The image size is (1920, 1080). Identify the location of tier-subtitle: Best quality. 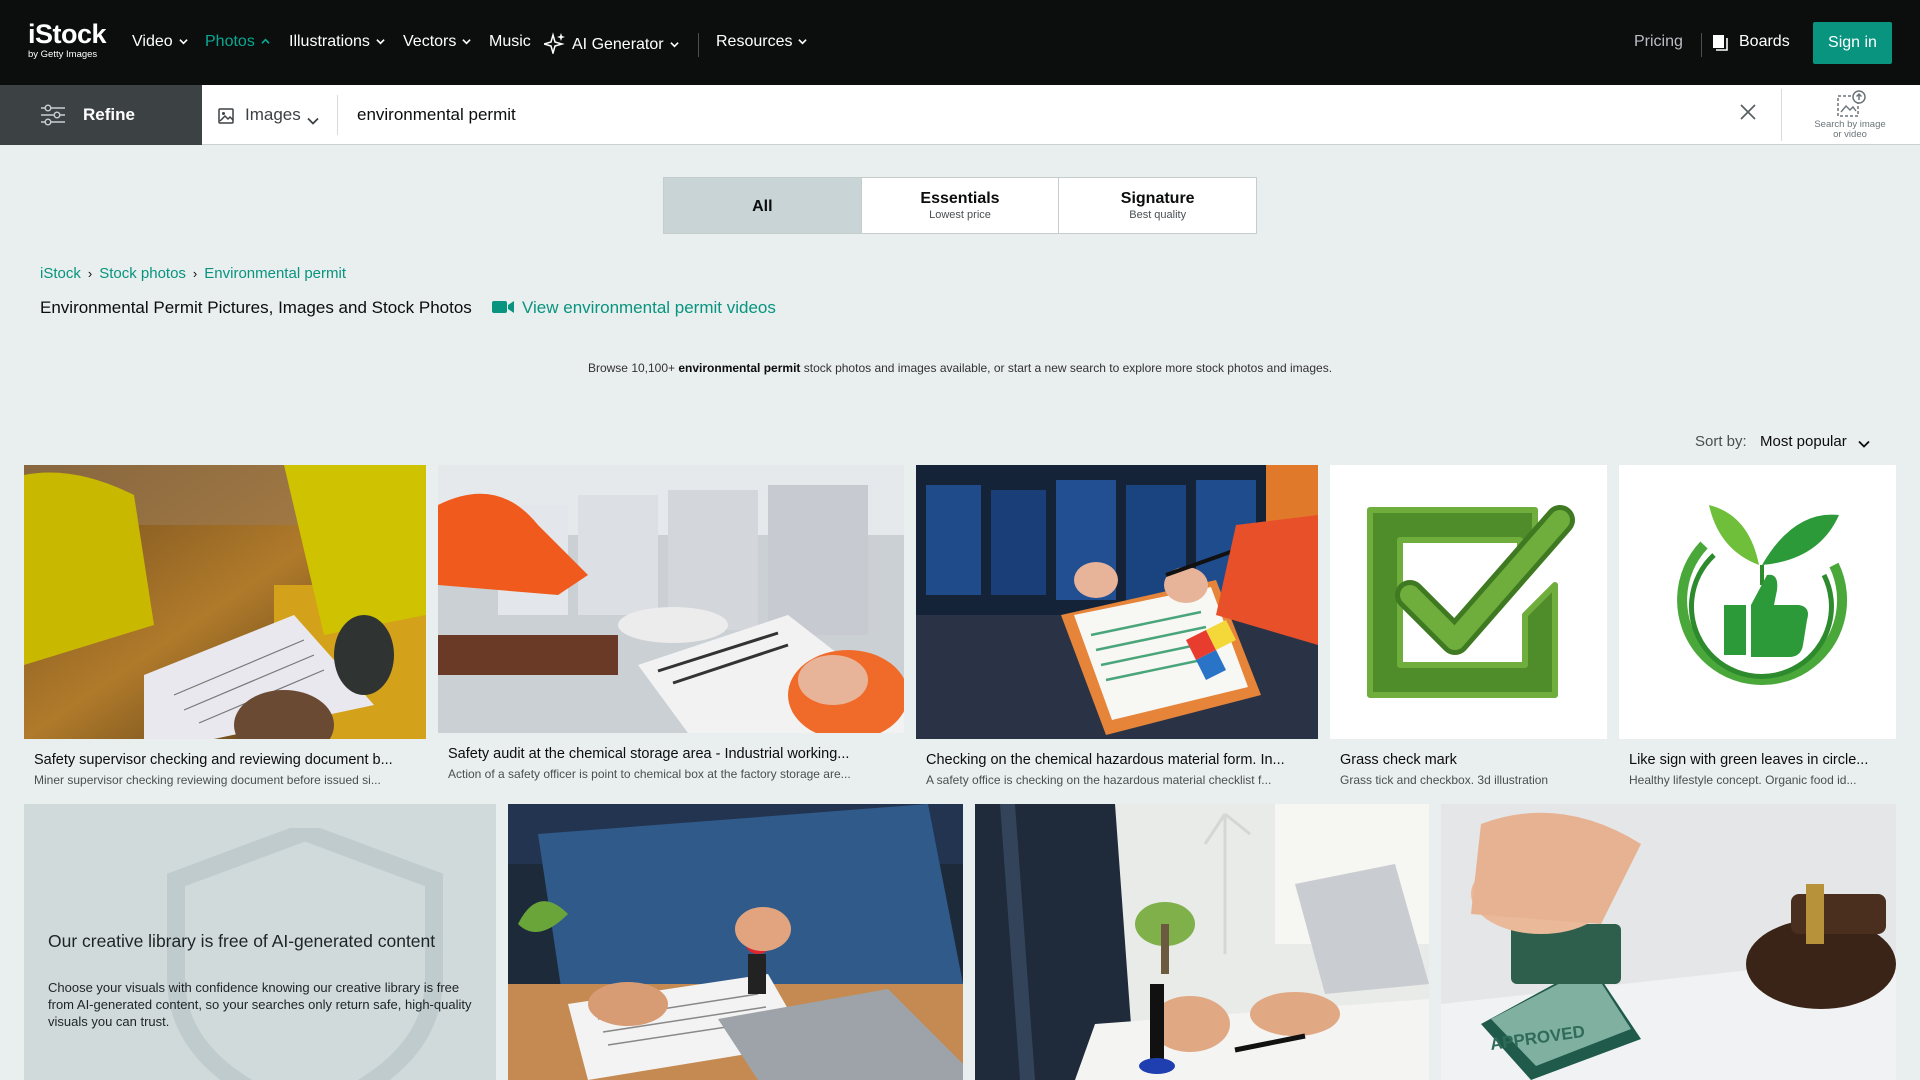
(1158, 215).